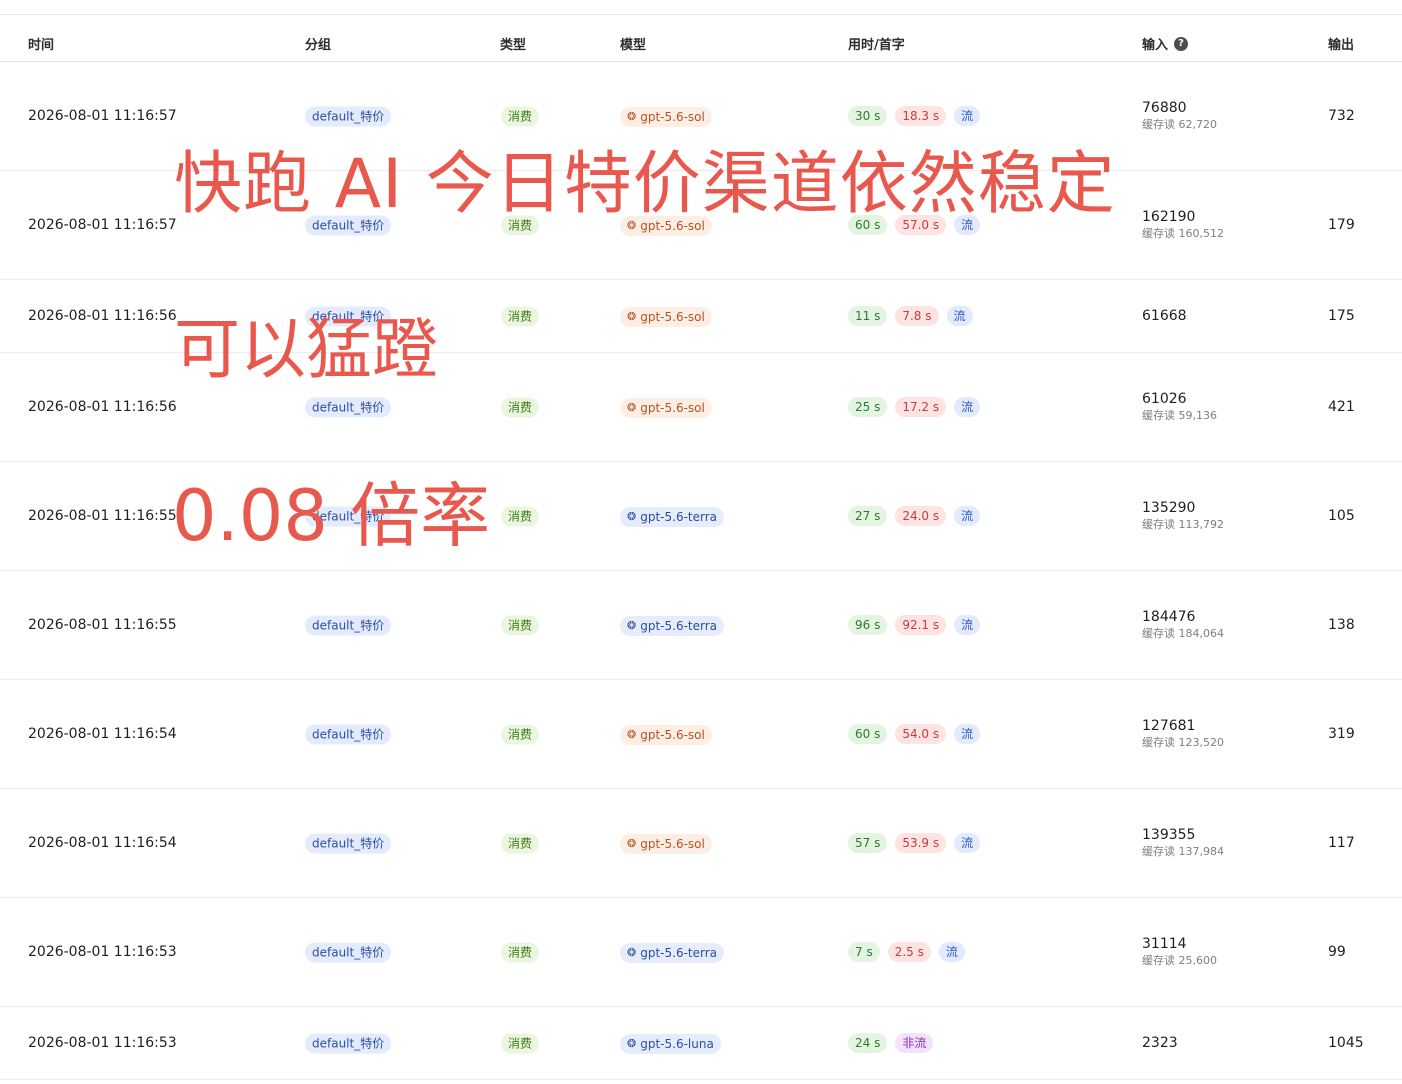 This screenshot has height=1084, width=1402. I want to click on timing-group: 57 s 53.9 s 流, so click(914, 843).